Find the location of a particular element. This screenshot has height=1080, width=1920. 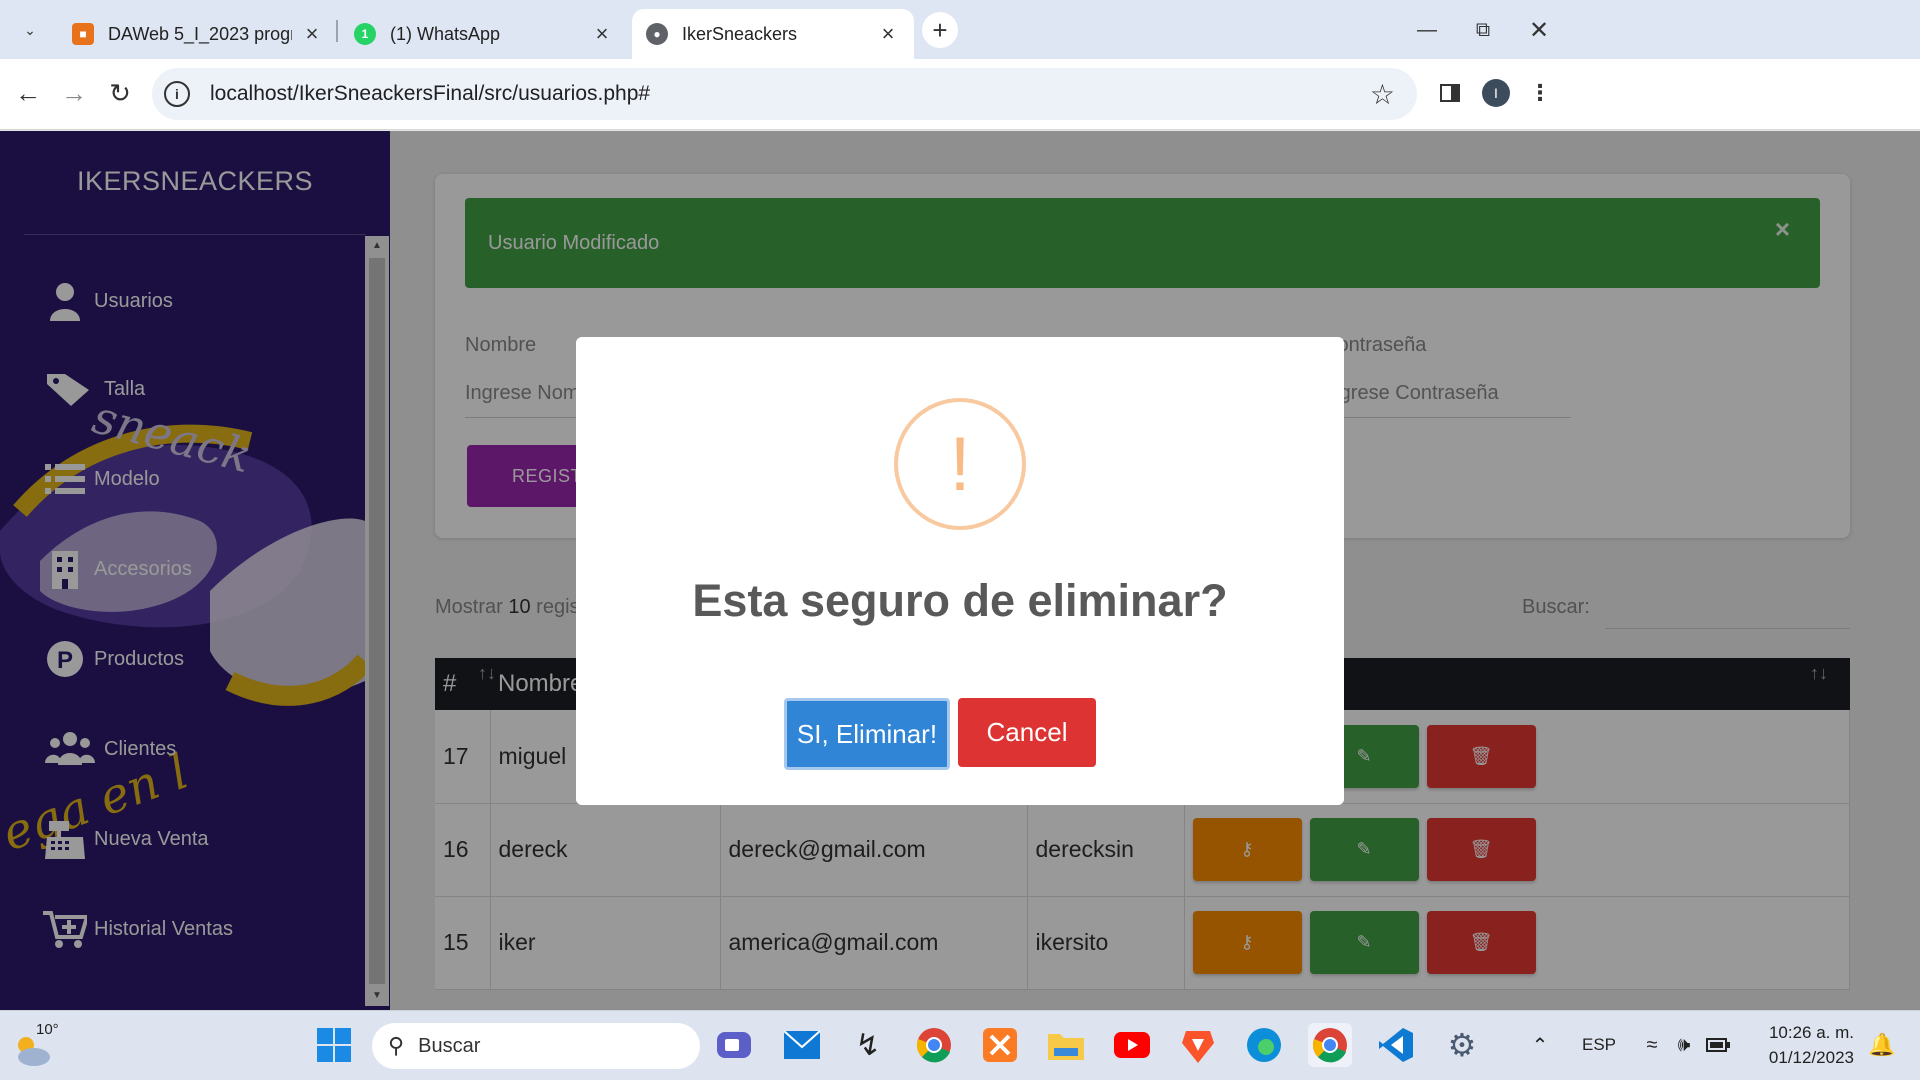

tab-separator is located at coordinates (337, 31).